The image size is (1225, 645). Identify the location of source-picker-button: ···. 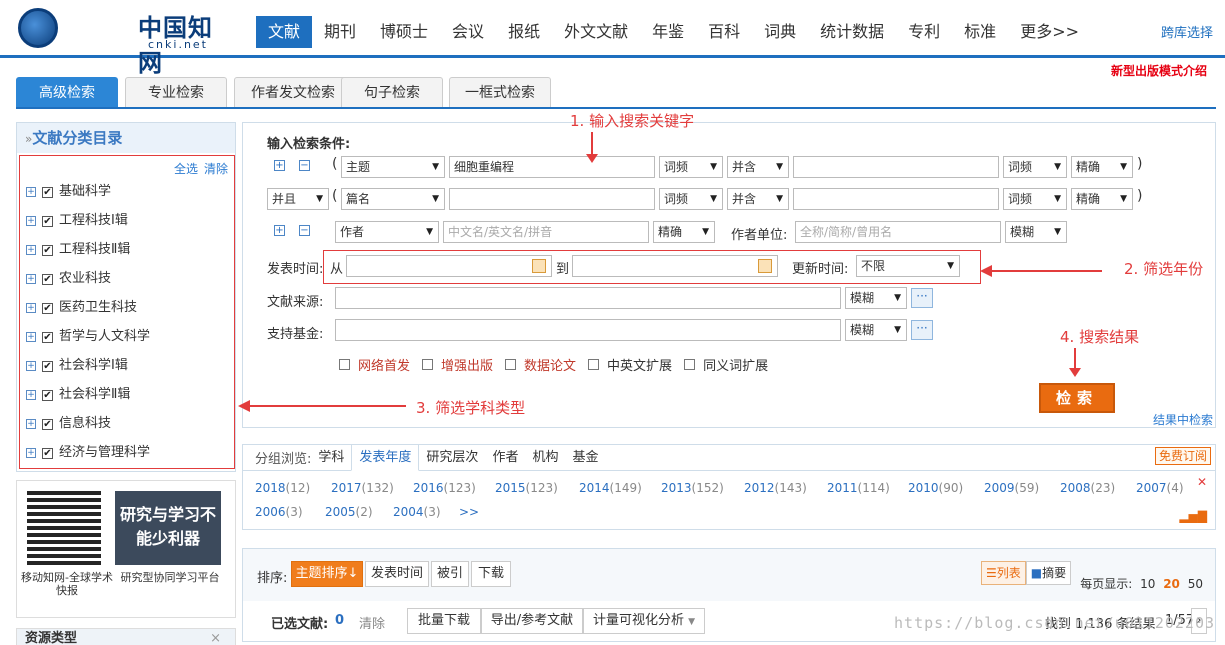
(922, 298).